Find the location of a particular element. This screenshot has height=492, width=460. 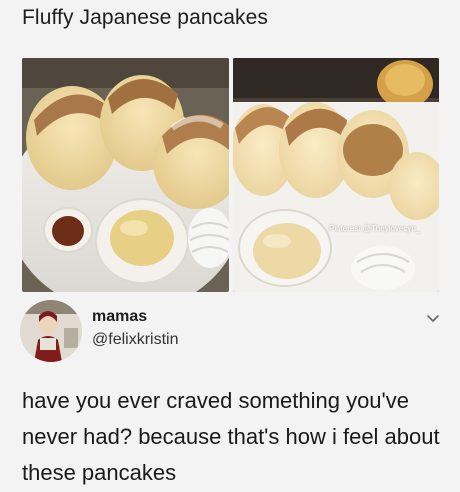

photo-watermark: Pinterest @Theylovecyn_ is located at coordinates (375, 228).